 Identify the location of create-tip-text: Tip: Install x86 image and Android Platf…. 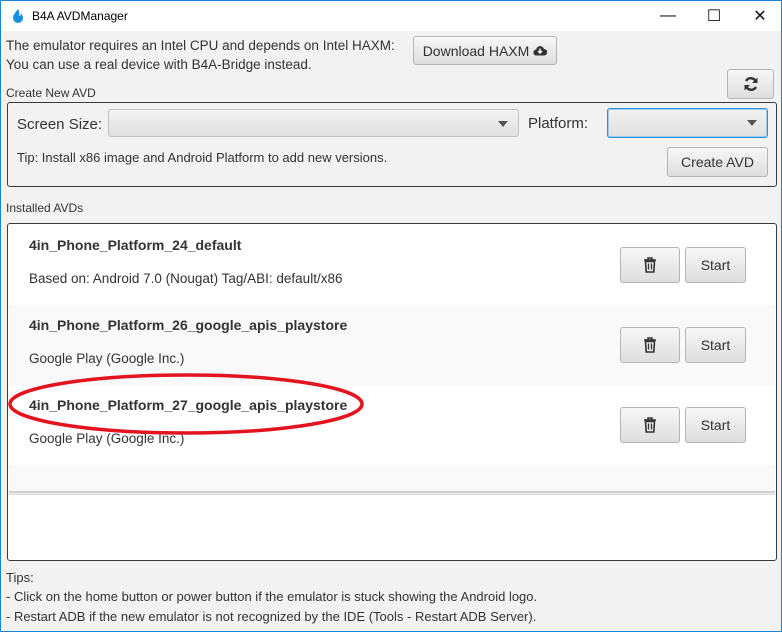
(202, 157).